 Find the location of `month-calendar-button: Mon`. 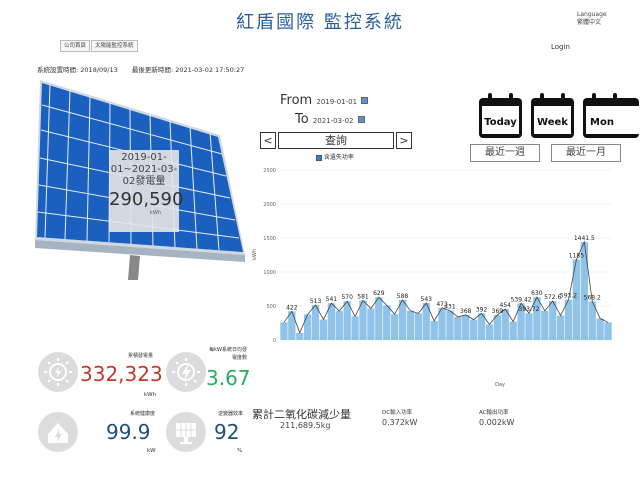

month-calendar-button: Mon is located at coordinates (611, 116).